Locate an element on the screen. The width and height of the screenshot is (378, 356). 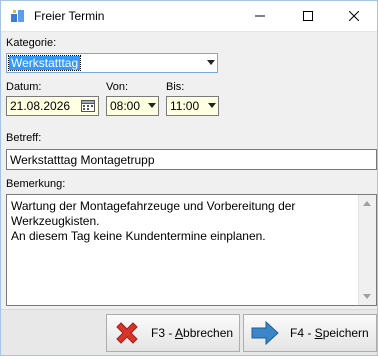
arrow-right-icon is located at coordinates (265, 333).